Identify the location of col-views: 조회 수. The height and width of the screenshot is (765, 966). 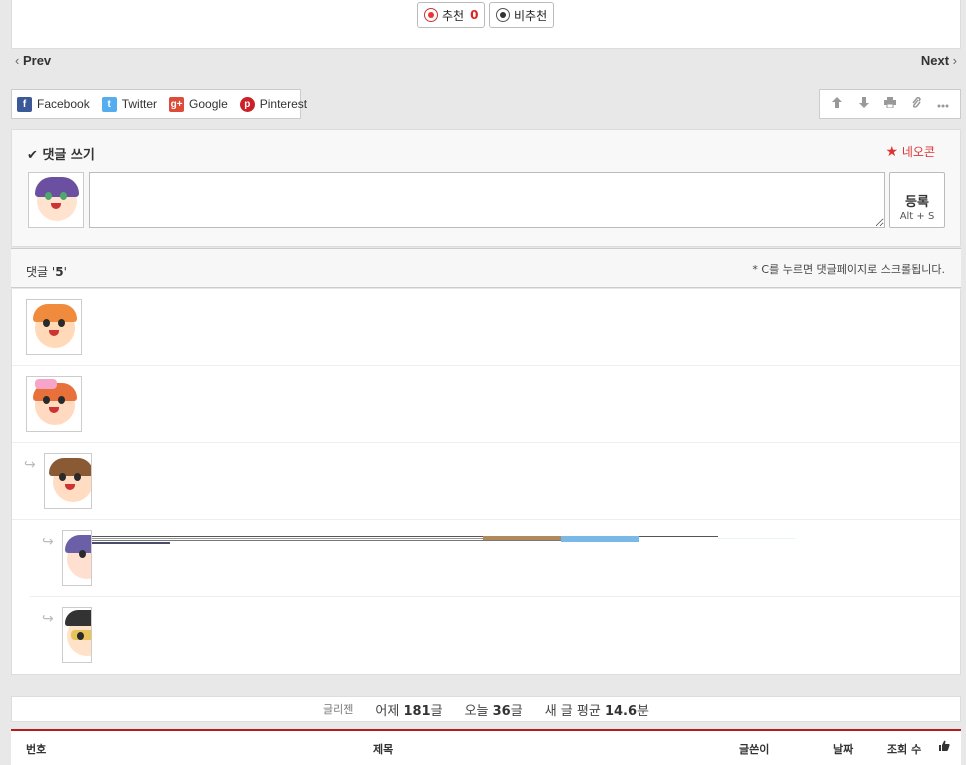
(904, 749).